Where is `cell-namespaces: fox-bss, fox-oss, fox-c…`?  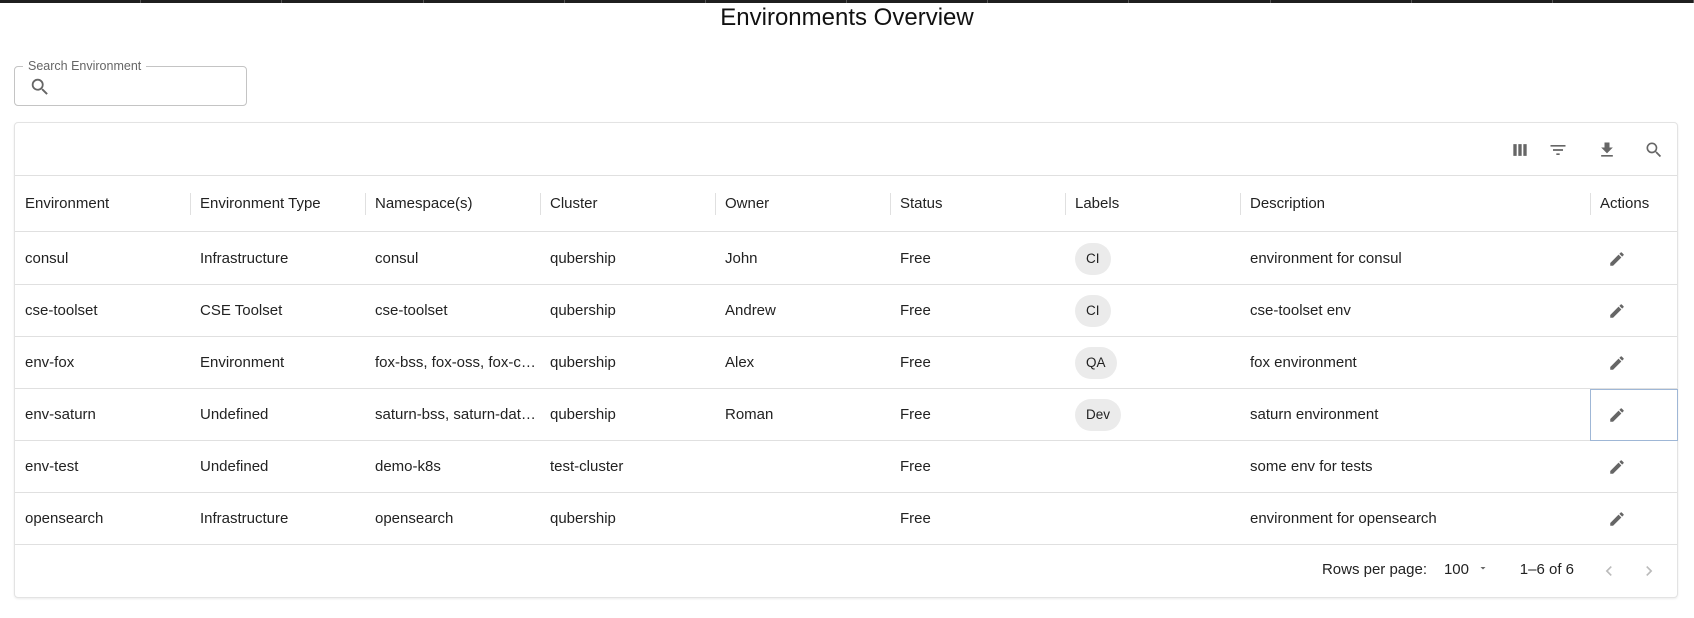
cell-namespaces: fox-bss, fox-oss, fox-c… is located at coordinates (455, 362).